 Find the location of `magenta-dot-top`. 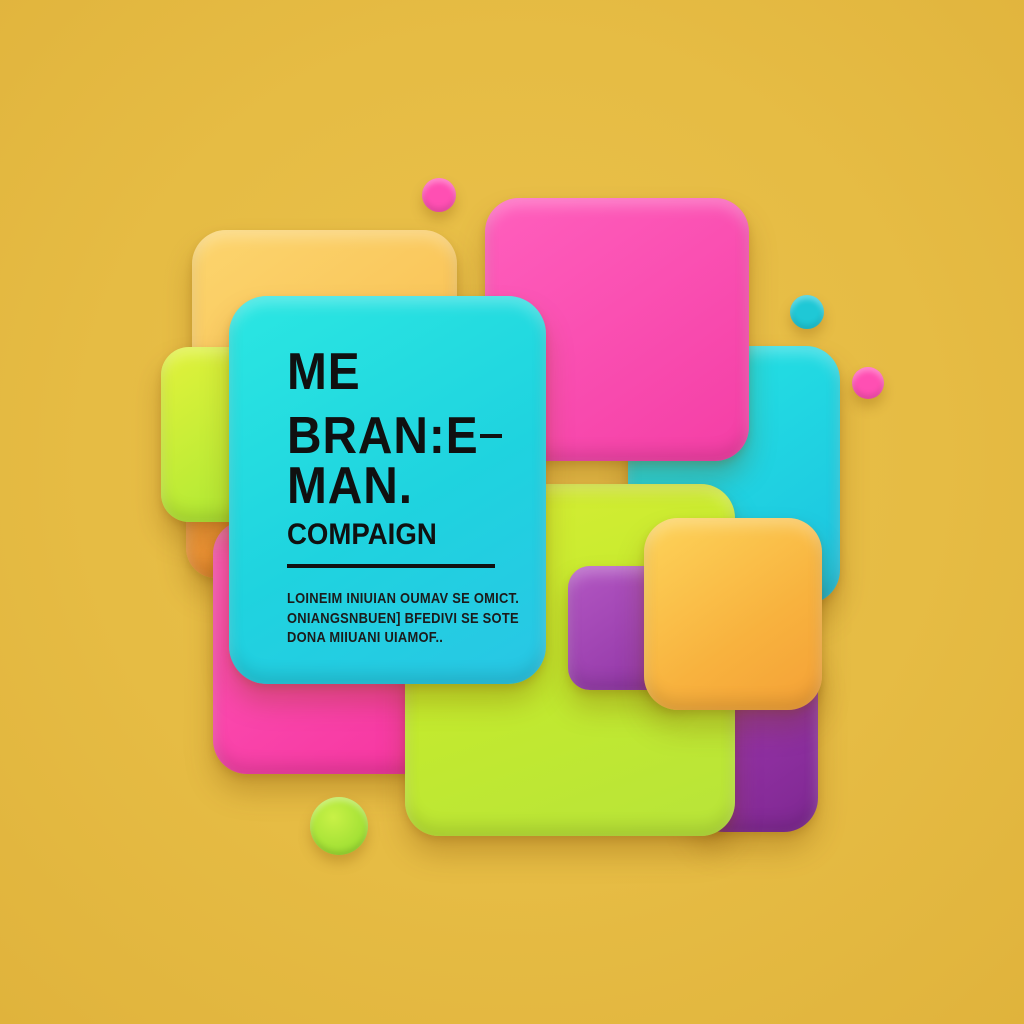

magenta-dot-top is located at coordinates (439, 195).